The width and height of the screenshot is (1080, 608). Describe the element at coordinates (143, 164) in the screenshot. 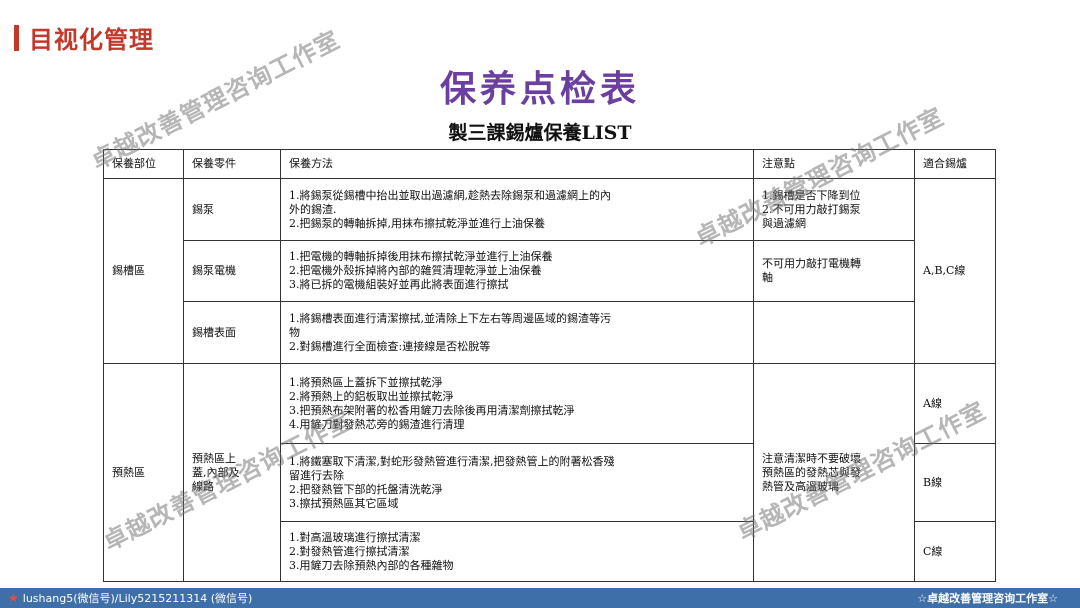

I see `header-cell: 保養部位` at that location.